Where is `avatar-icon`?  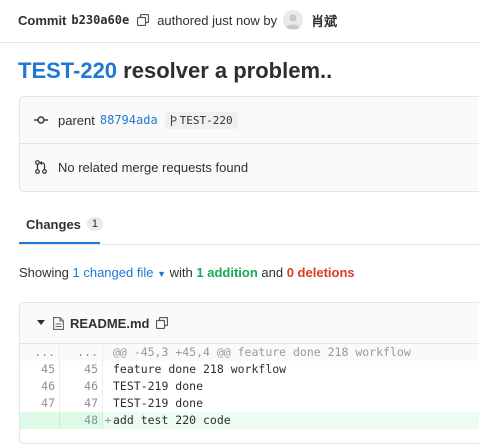 avatar-icon is located at coordinates (293, 20).